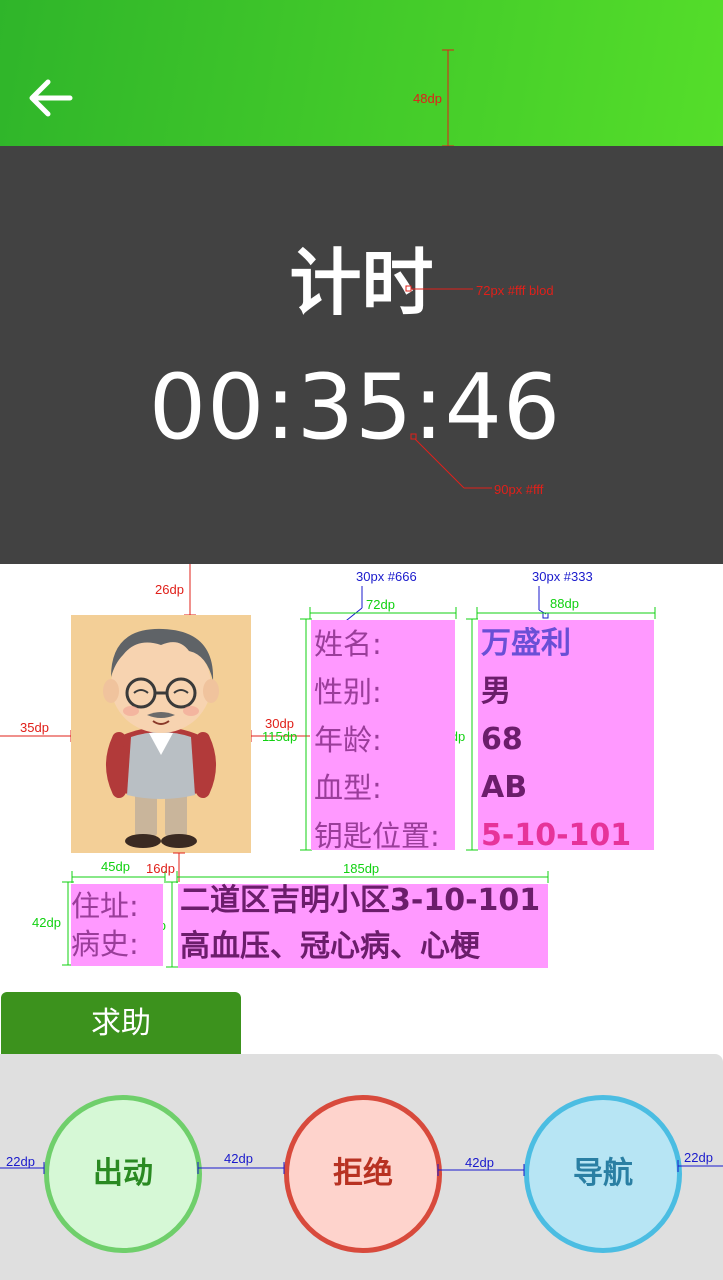 The height and width of the screenshot is (1280, 723). I want to click on value-style-note: 90px #fff, so click(519, 489).